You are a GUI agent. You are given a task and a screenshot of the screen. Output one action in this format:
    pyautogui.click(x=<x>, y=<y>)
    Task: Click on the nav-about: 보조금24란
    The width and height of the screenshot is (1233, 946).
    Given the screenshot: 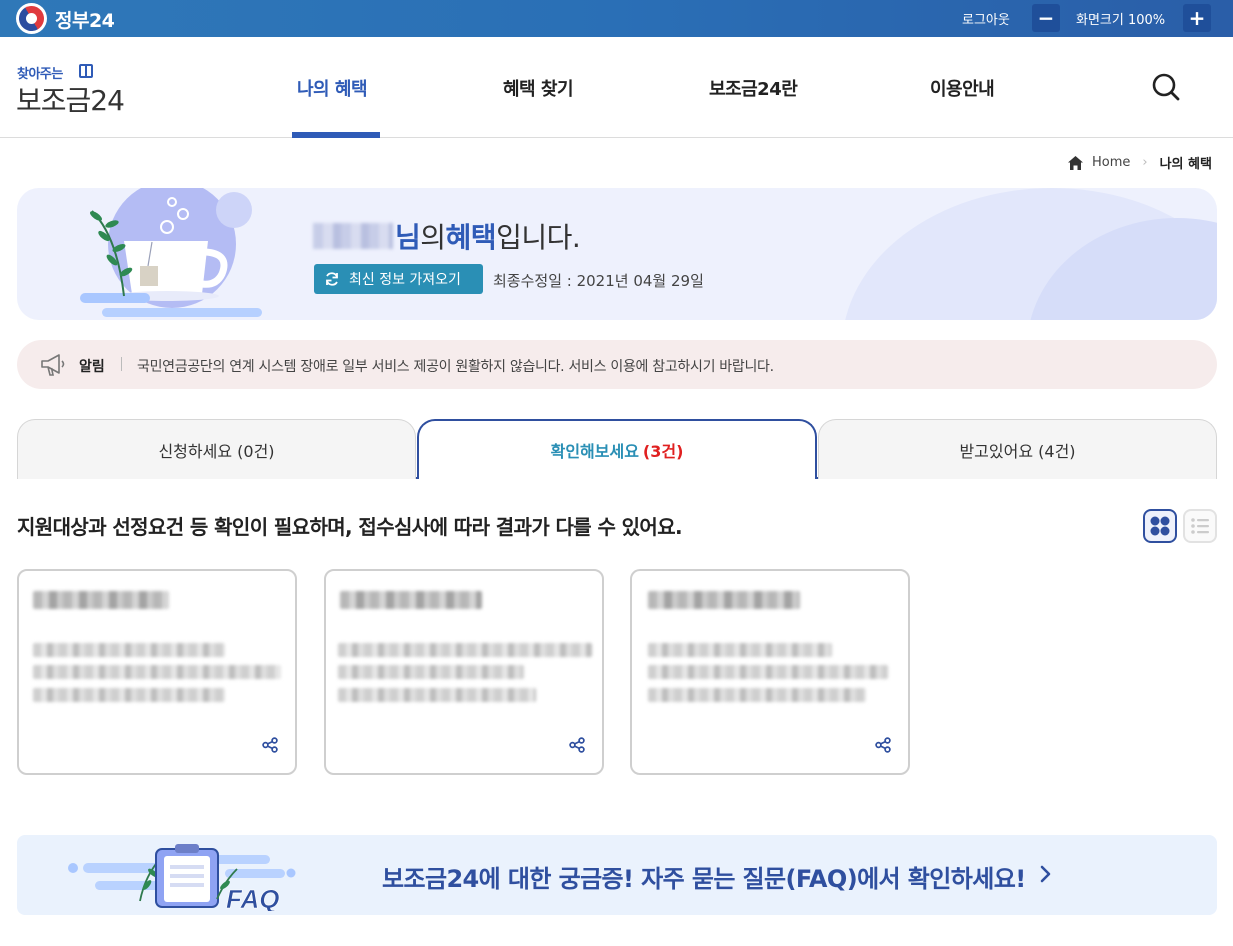 What is the action you would take?
    pyautogui.click(x=753, y=88)
    